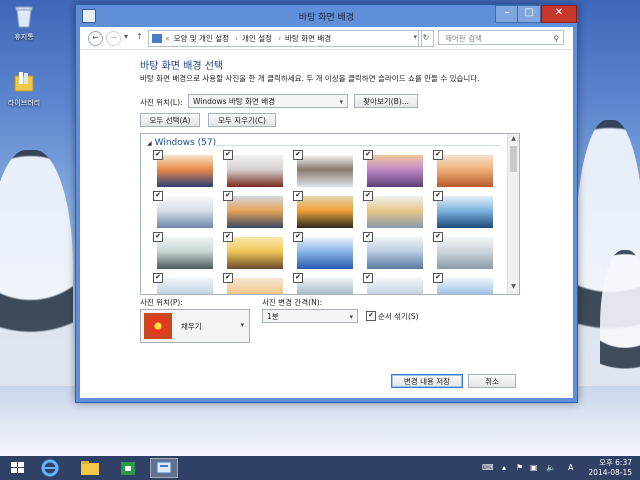  What do you see at coordinates (195, 326) in the screenshot?
I see `picture-position-select: 채우기 ▾` at bounding box center [195, 326].